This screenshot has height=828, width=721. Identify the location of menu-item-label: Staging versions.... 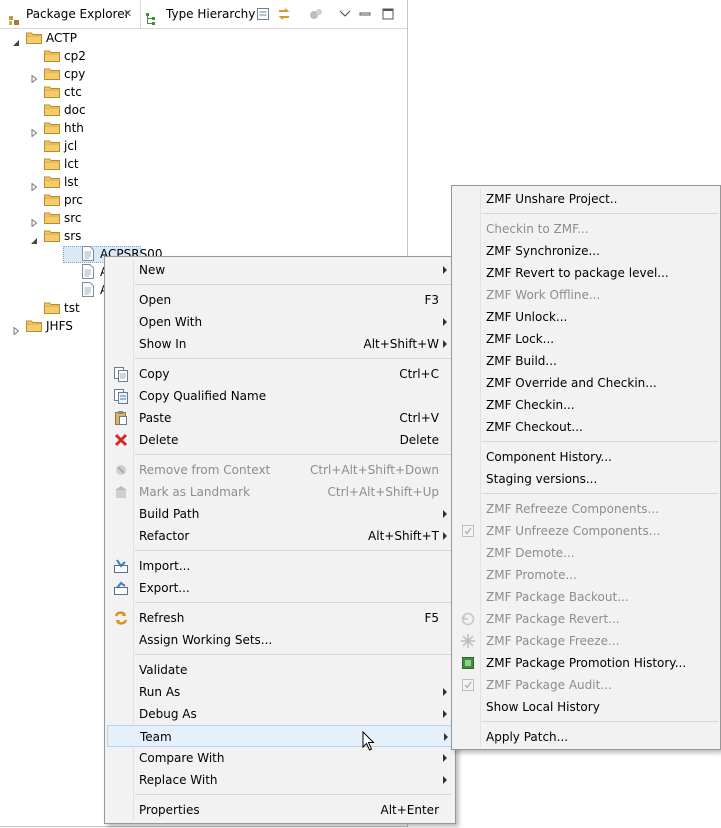
(542, 479).